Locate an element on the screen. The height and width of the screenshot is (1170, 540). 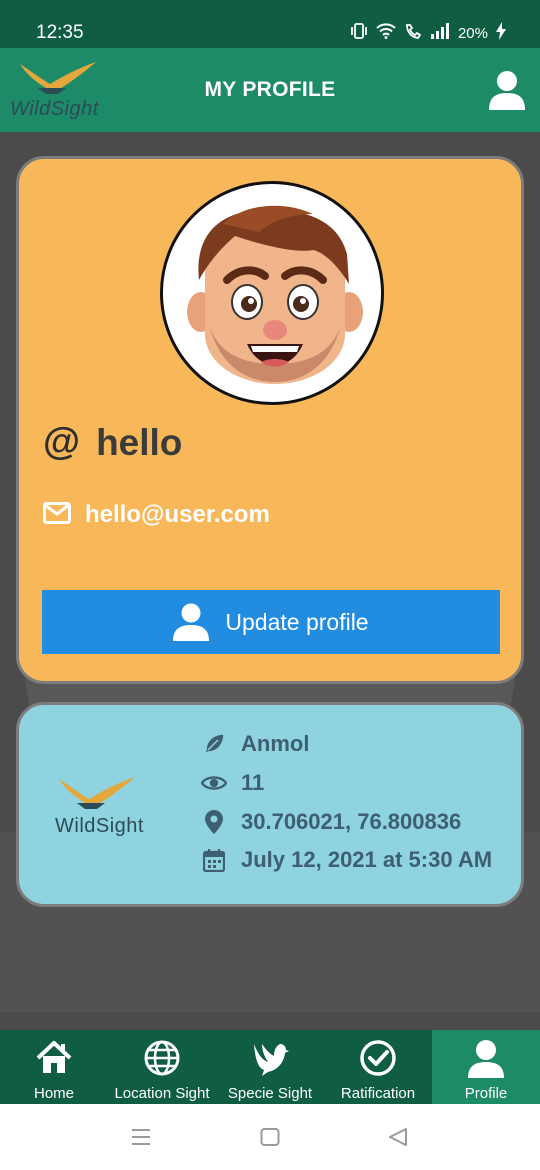
vibrate-icon is located at coordinates (359, 33).